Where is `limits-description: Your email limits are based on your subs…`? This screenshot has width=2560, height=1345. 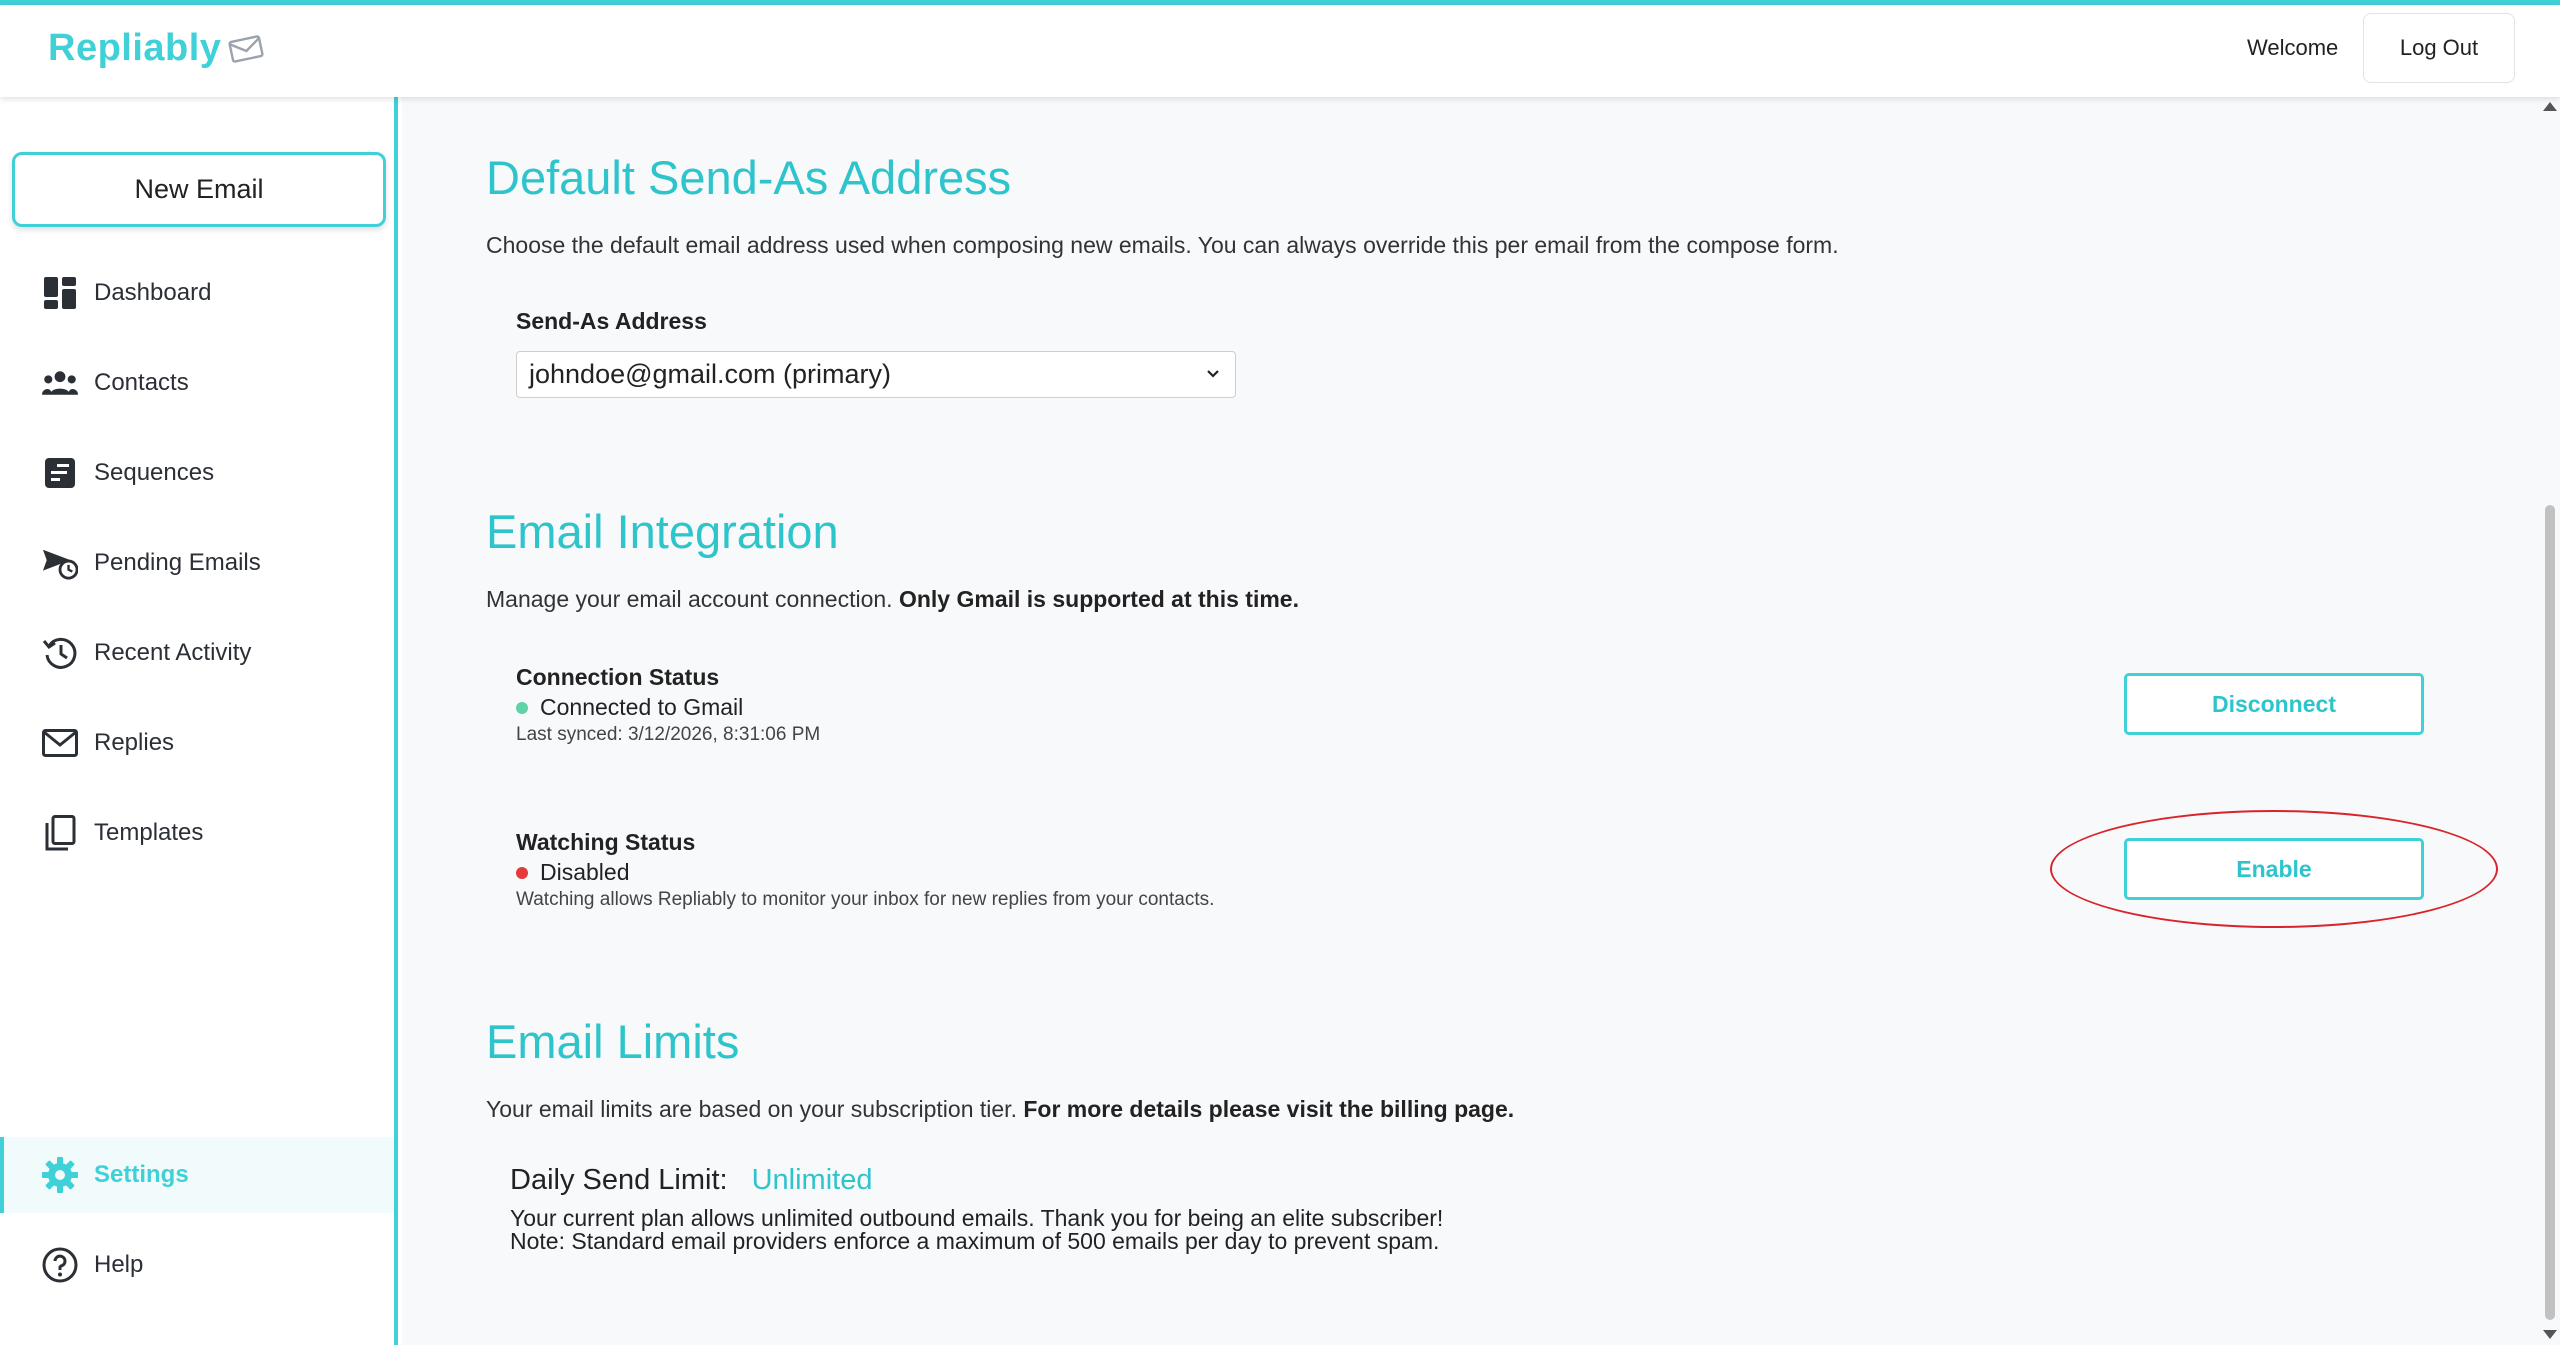
limits-description: Your email limits are based on your subs… is located at coordinates (1000, 1109).